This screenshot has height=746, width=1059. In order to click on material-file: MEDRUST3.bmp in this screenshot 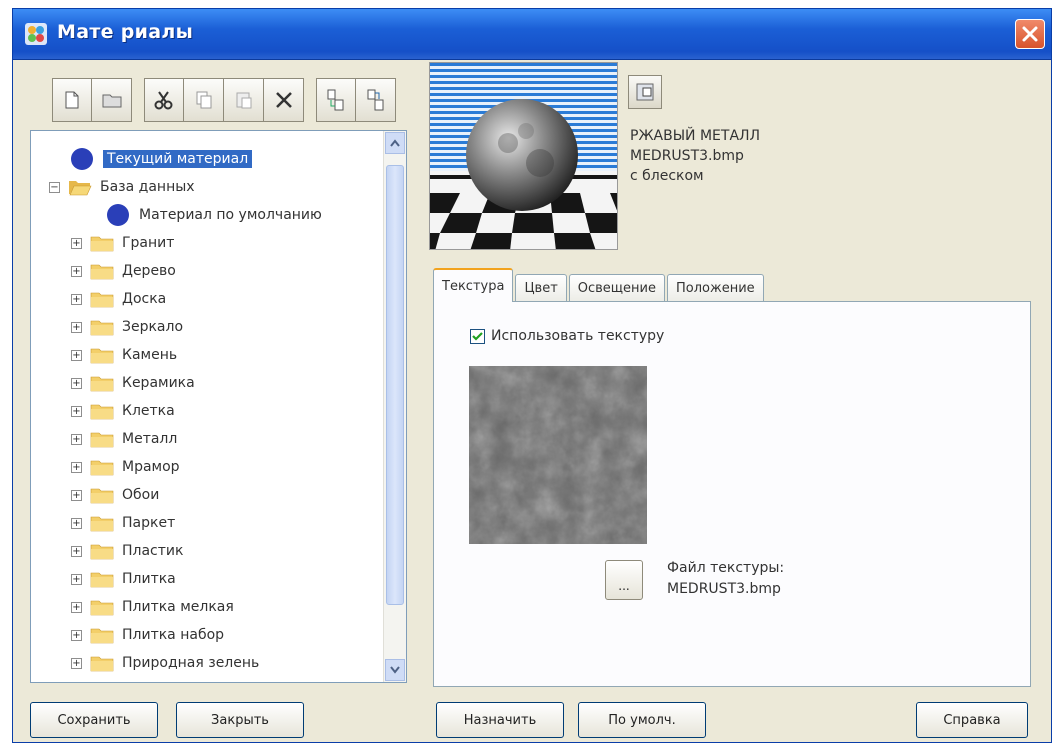, I will do `click(687, 156)`.